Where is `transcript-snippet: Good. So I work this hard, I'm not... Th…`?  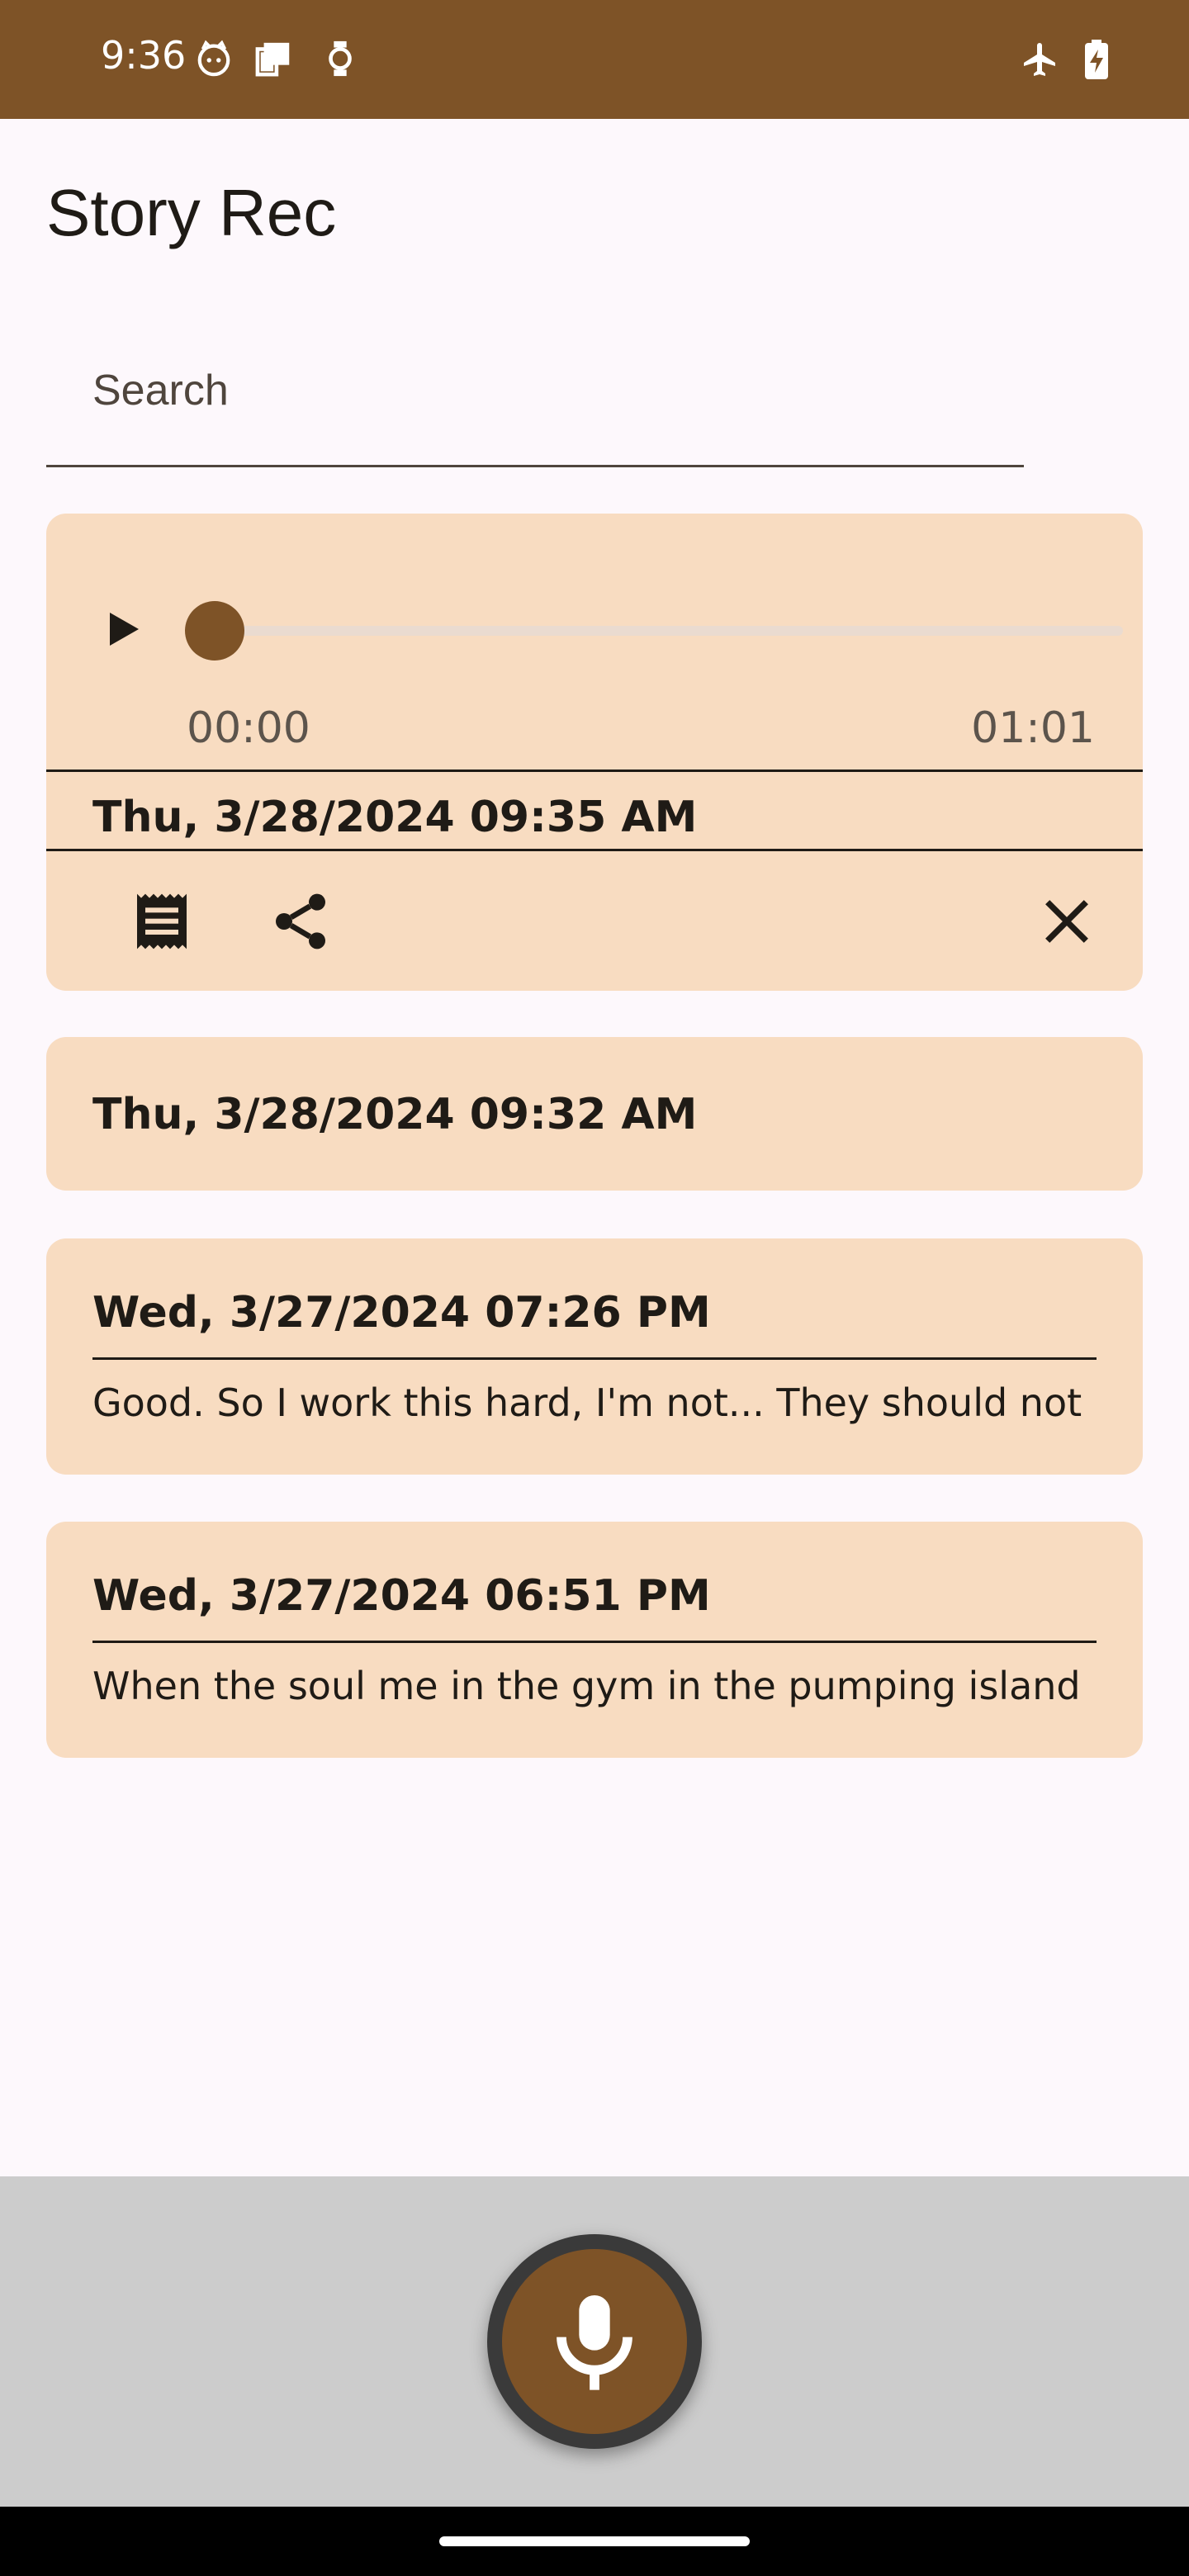 transcript-snippet: Good. So I work this hard, I'm not... Th… is located at coordinates (587, 1402).